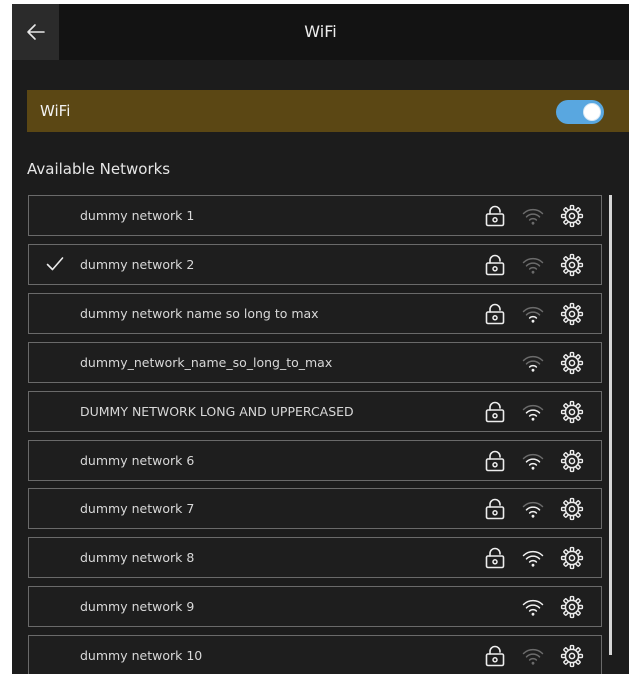  What do you see at coordinates (55, 264) in the screenshot?
I see `checkmark-icon` at bounding box center [55, 264].